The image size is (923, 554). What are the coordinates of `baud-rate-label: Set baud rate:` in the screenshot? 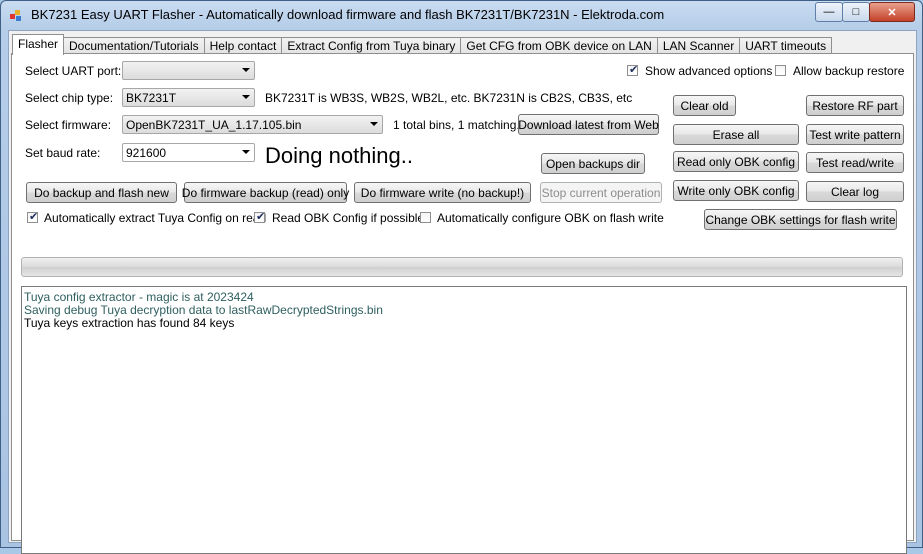 It's located at (63, 153).